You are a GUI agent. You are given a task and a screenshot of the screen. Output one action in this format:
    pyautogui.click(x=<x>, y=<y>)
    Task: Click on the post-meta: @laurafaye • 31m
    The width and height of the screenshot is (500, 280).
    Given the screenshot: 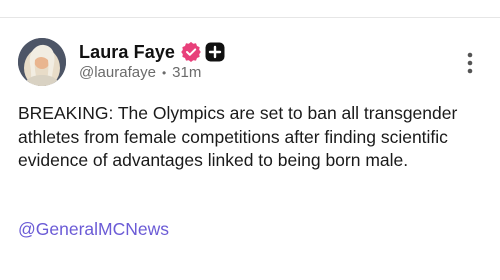 What is the action you would take?
    pyautogui.click(x=140, y=72)
    